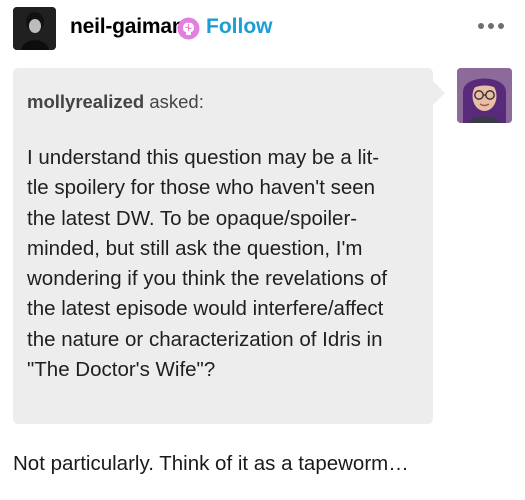 Image resolution: width=525 pixels, height=500 pixels. What do you see at coordinates (195, 248) in the screenshot?
I see `question-line: minded, but still ask the question, I'm` at bounding box center [195, 248].